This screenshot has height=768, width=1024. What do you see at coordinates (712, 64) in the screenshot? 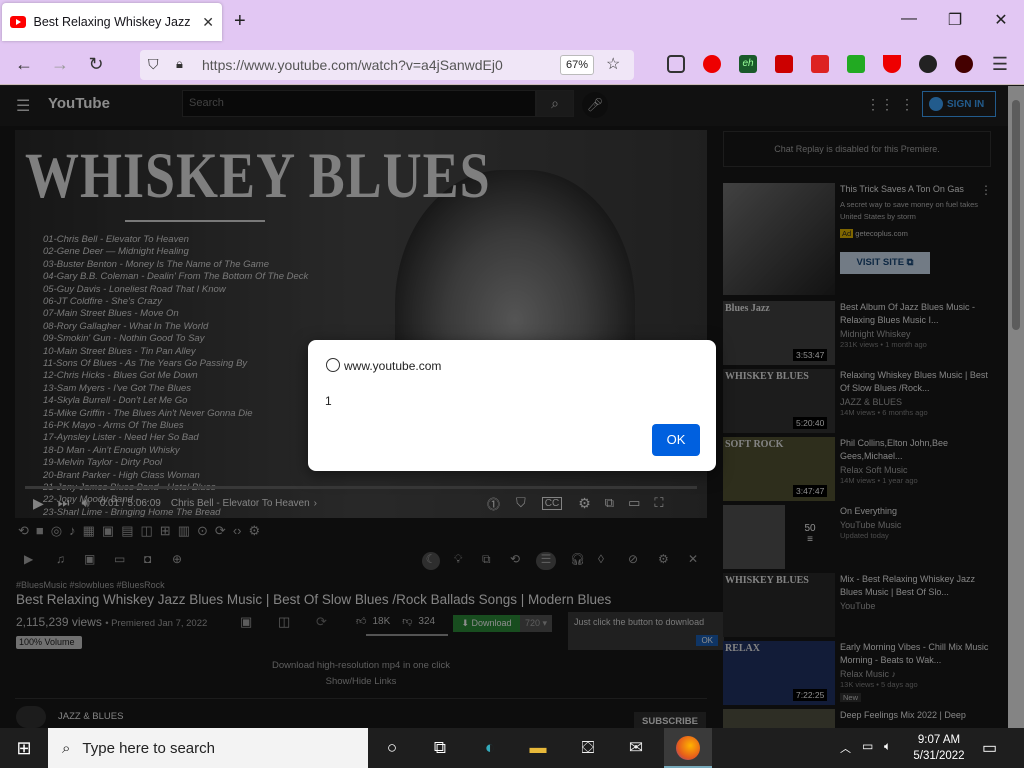
I see `youtube-ext-icon` at bounding box center [712, 64].